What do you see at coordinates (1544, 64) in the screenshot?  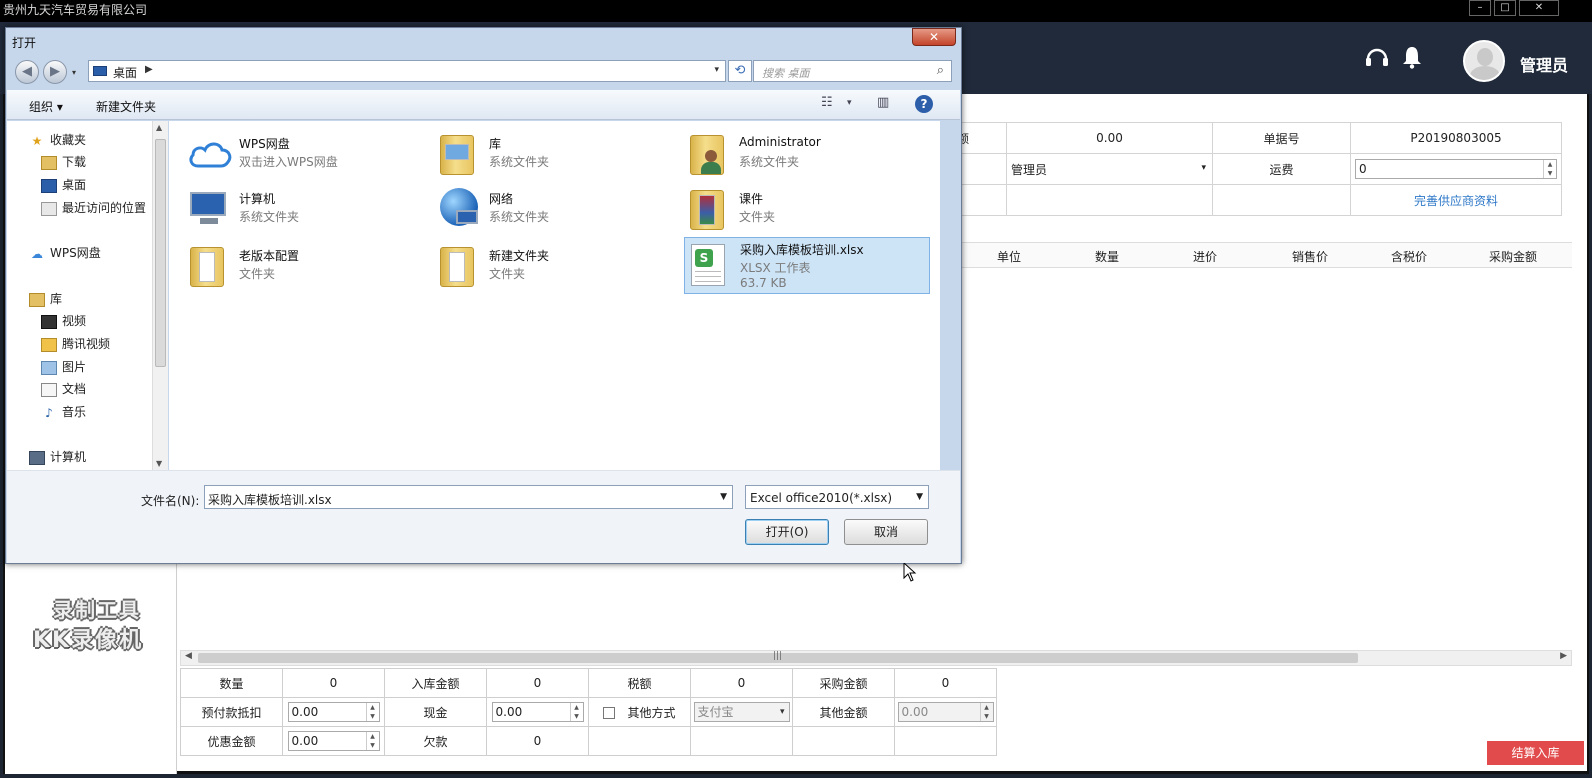 I see `user-name: 管理员` at bounding box center [1544, 64].